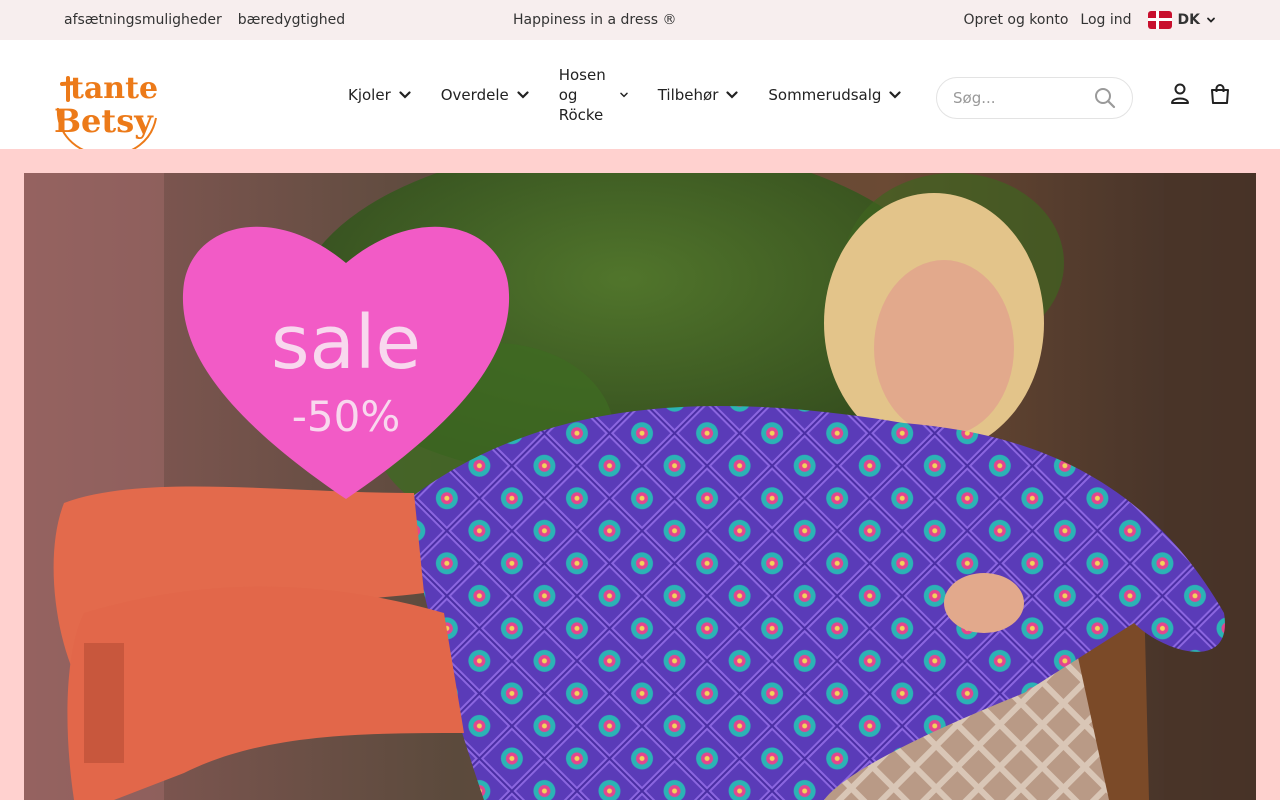 The height and width of the screenshot is (800, 1280). I want to click on user-icon, so click(1180, 94).